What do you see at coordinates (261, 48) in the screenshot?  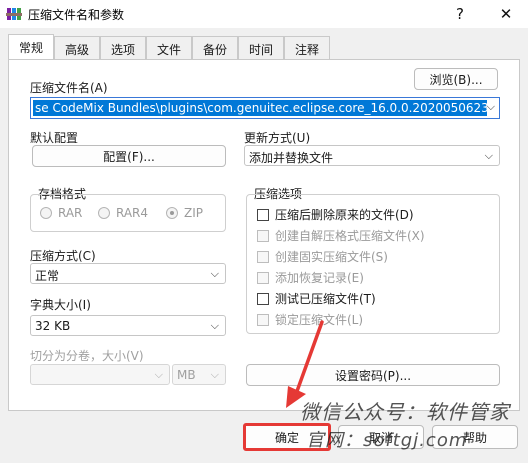 I see `tab-time: 时间` at bounding box center [261, 48].